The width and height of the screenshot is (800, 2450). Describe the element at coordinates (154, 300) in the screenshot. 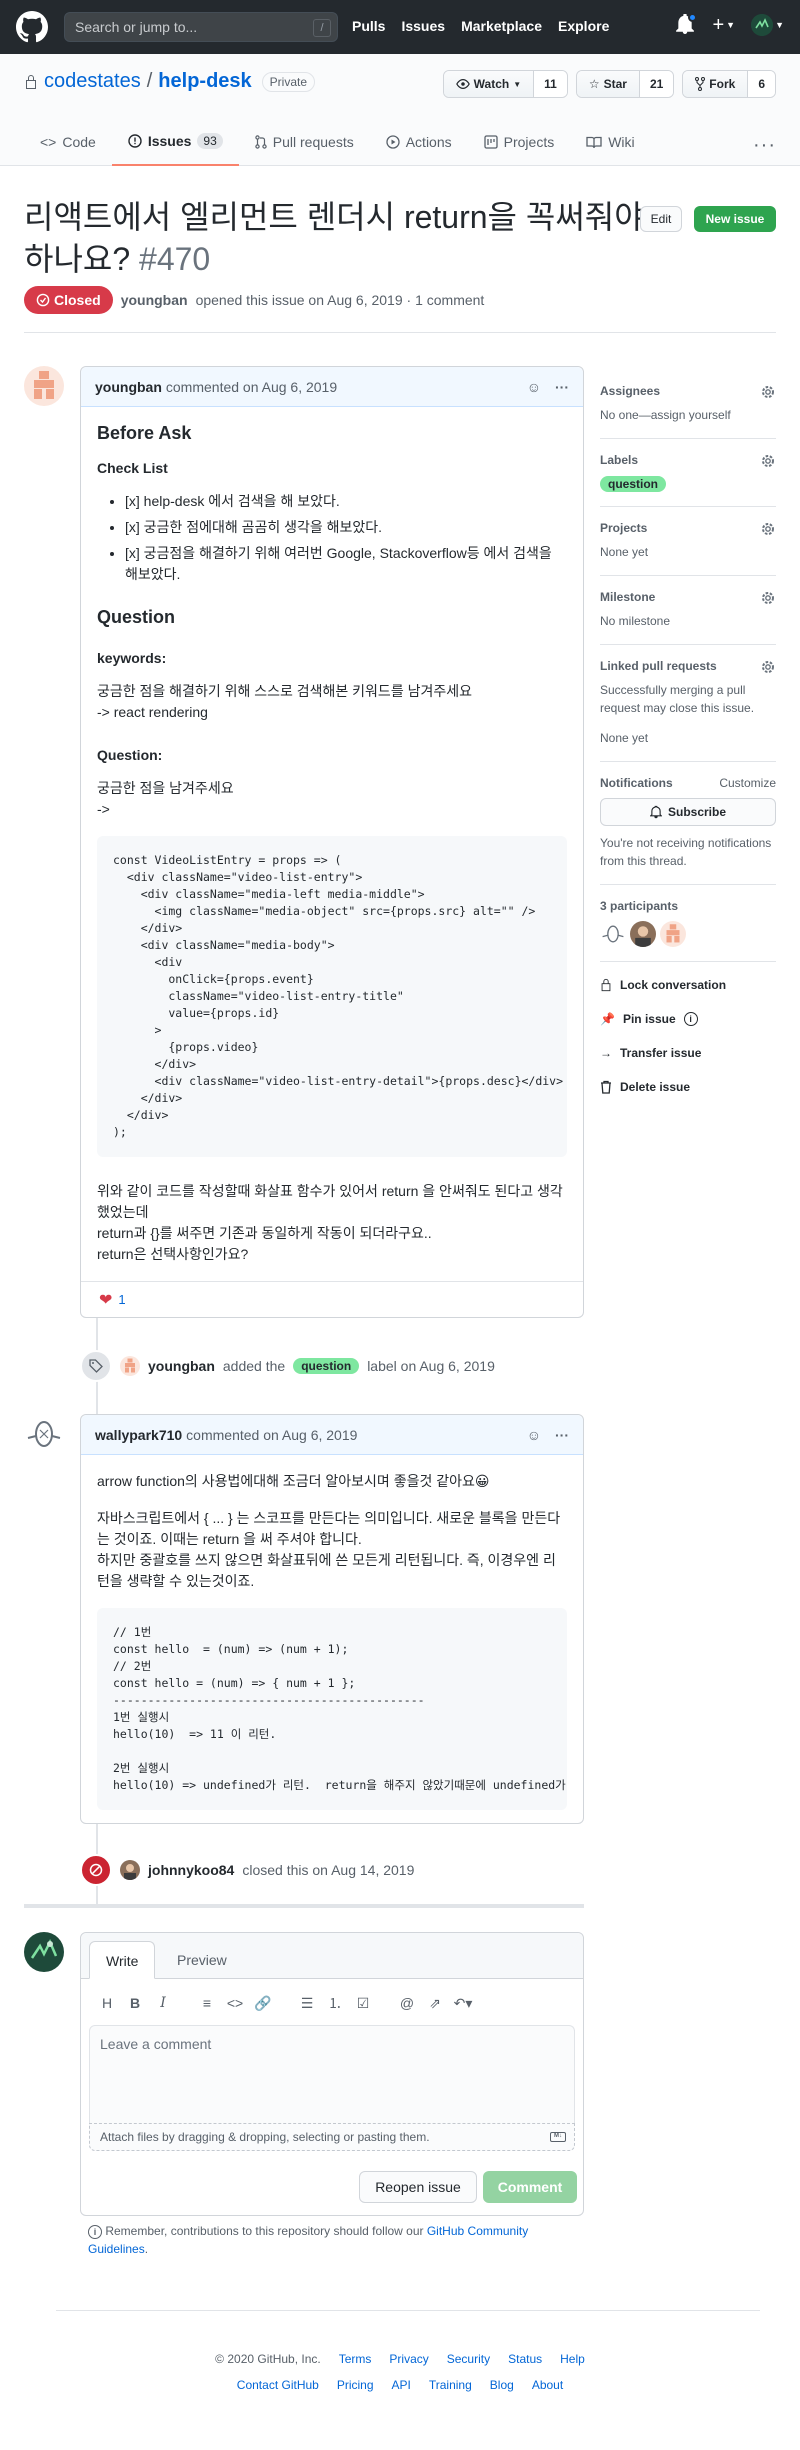

I see `issue-author-link: youngban` at that location.